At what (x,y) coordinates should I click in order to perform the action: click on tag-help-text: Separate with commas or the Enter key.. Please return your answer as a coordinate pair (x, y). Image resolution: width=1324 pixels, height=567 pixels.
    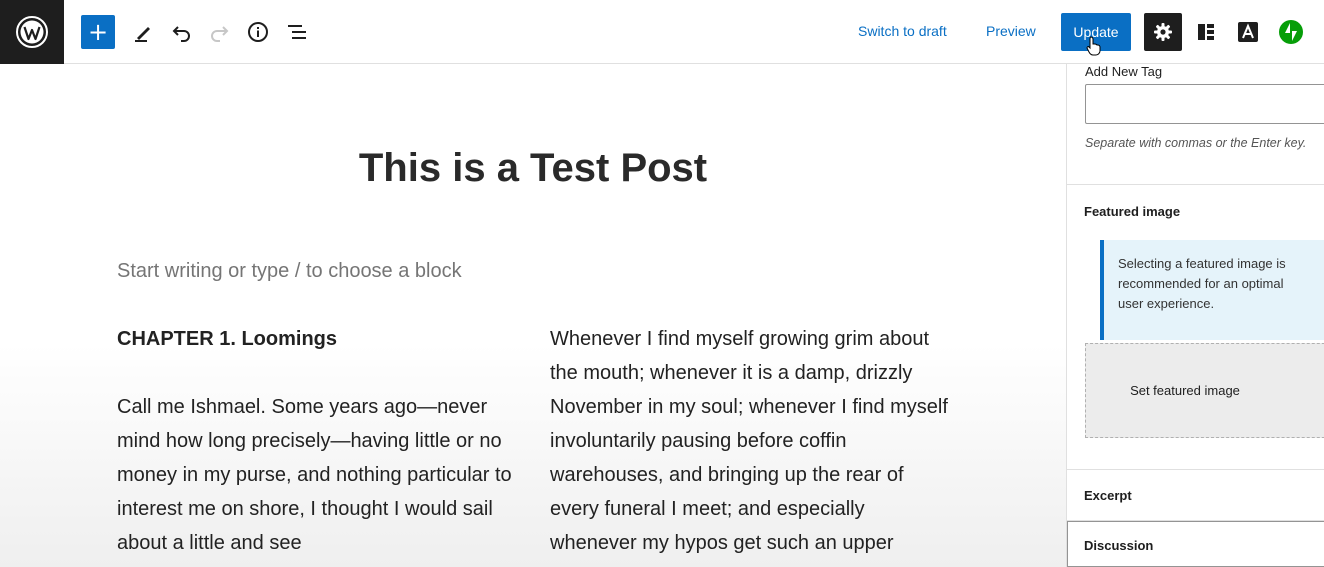
    Looking at the image, I should click on (1196, 143).